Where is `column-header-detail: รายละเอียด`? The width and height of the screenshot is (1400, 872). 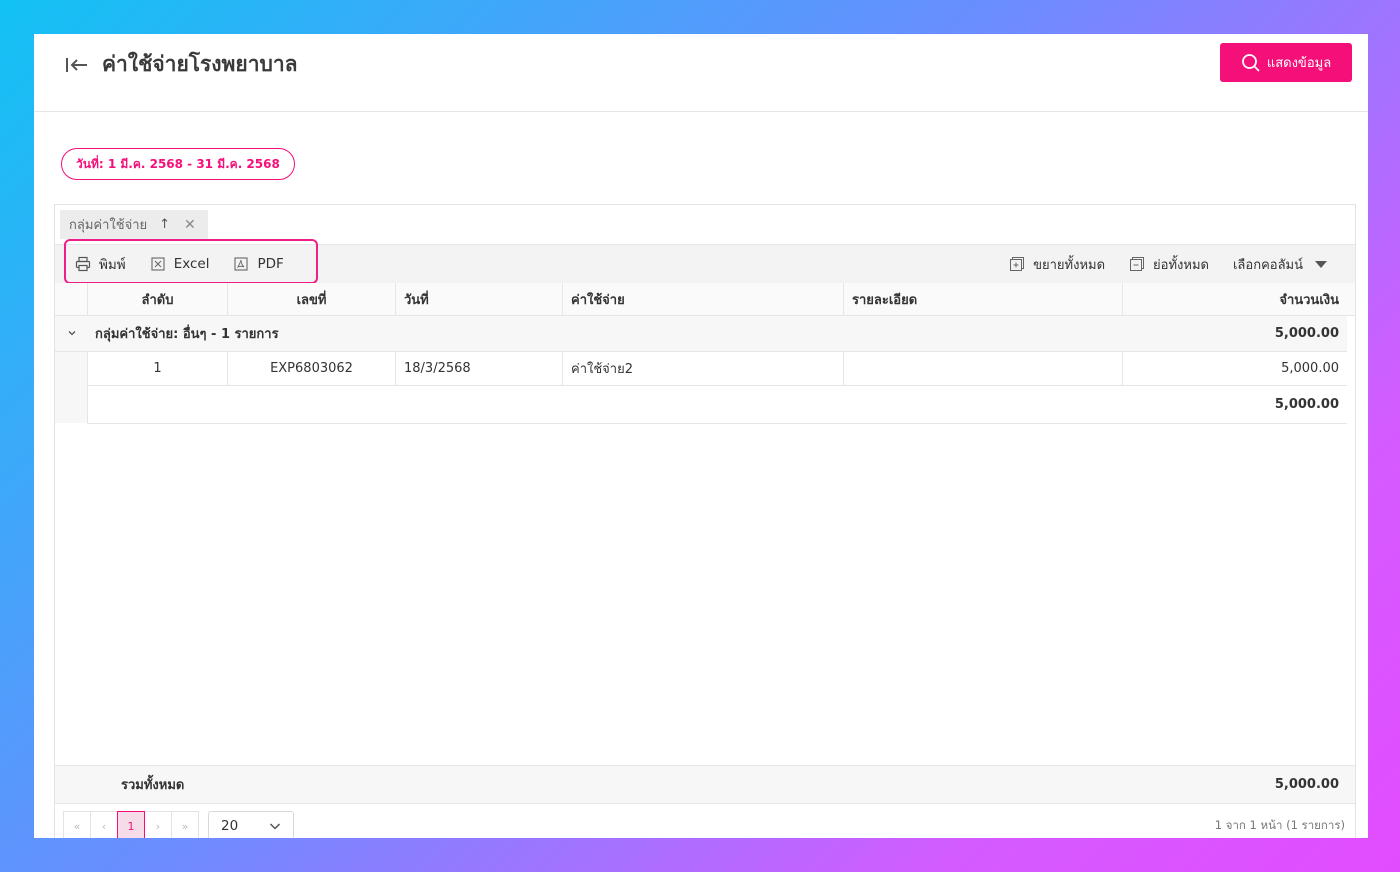 column-header-detail: รายละเอียด is located at coordinates (982, 299).